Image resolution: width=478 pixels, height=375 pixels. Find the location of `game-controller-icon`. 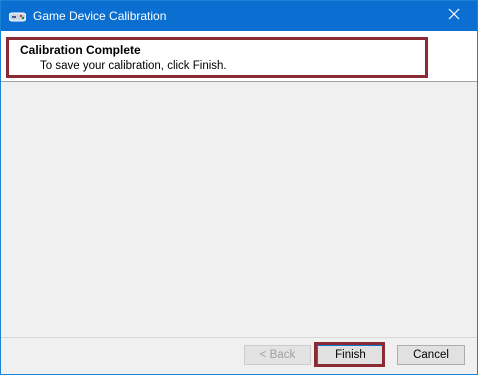

game-controller-icon is located at coordinates (17, 16).